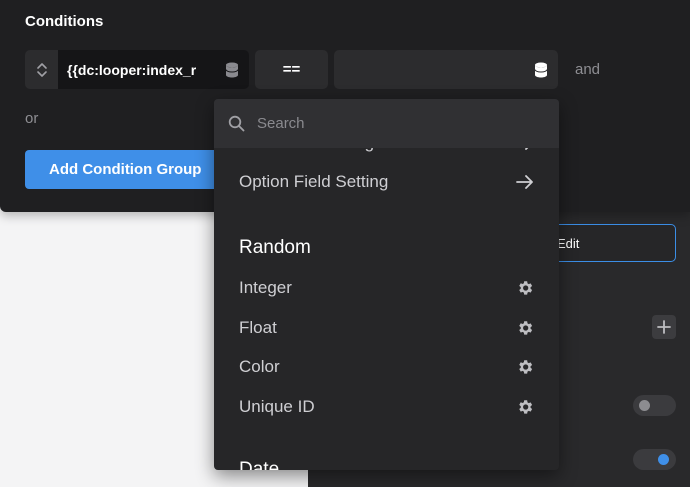  What do you see at coordinates (291, 69) in the screenshot?
I see `operator-select: ==` at bounding box center [291, 69].